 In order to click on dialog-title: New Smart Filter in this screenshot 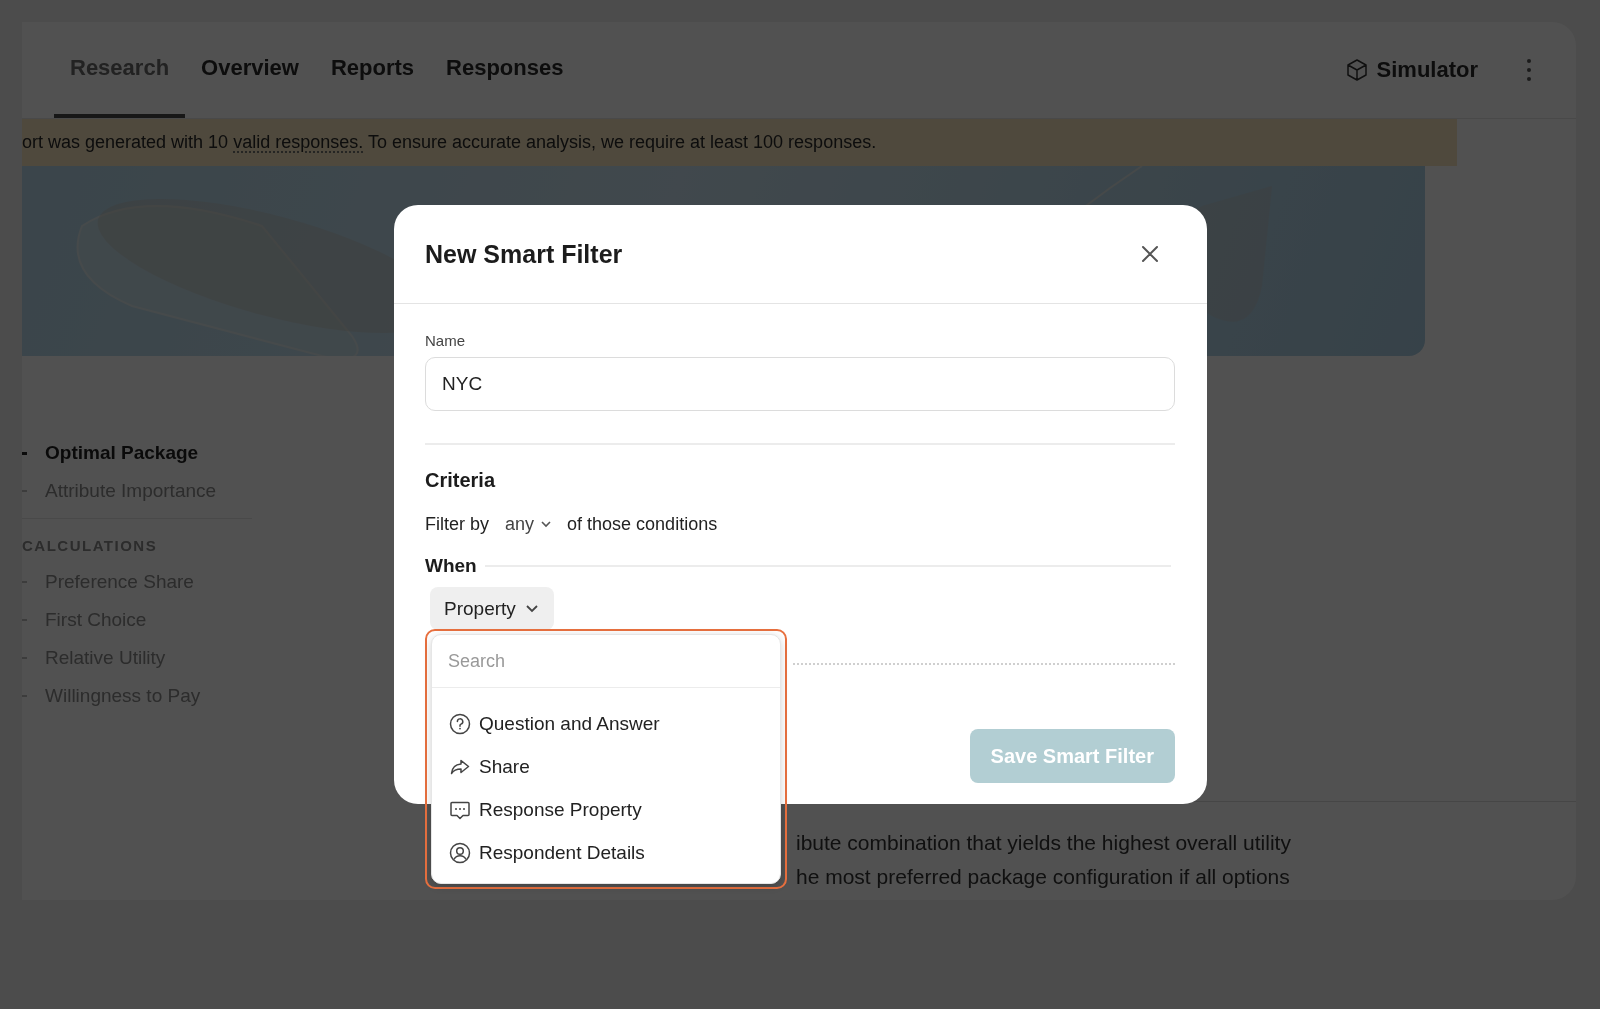, I will do `click(524, 254)`.